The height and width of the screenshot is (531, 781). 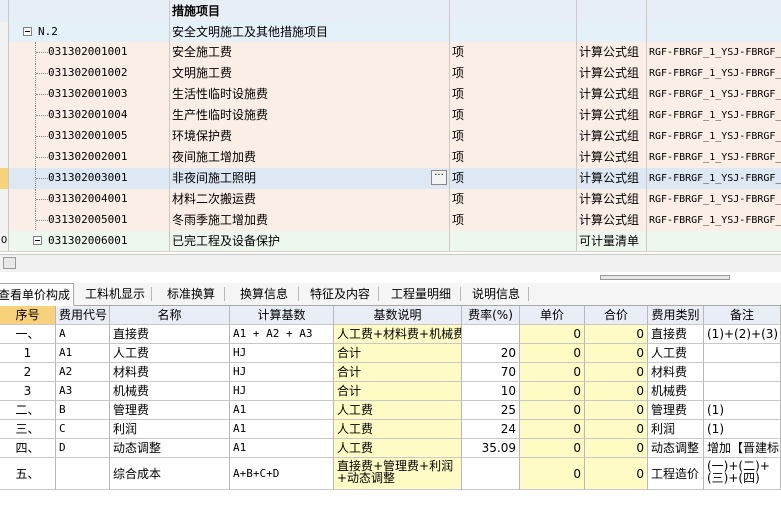 What do you see at coordinates (28, 448) in the screenshot?
I see `cell-seq: 四、` at bounding box center [28, 448].